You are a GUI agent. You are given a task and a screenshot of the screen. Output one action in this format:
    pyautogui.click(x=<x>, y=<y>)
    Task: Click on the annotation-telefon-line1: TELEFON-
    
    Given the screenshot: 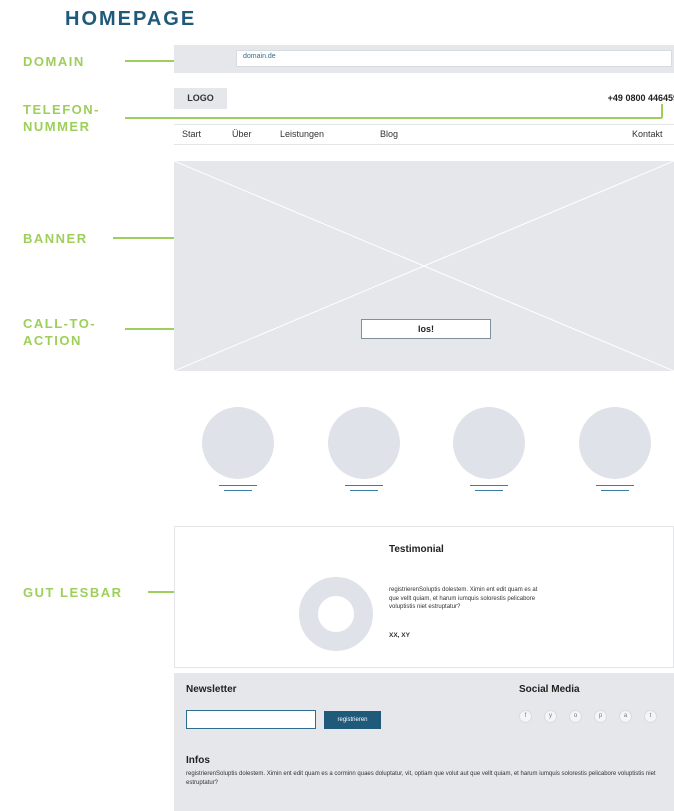 What is the action you would take?
    pyautogui.click(x=61, y=109)
    